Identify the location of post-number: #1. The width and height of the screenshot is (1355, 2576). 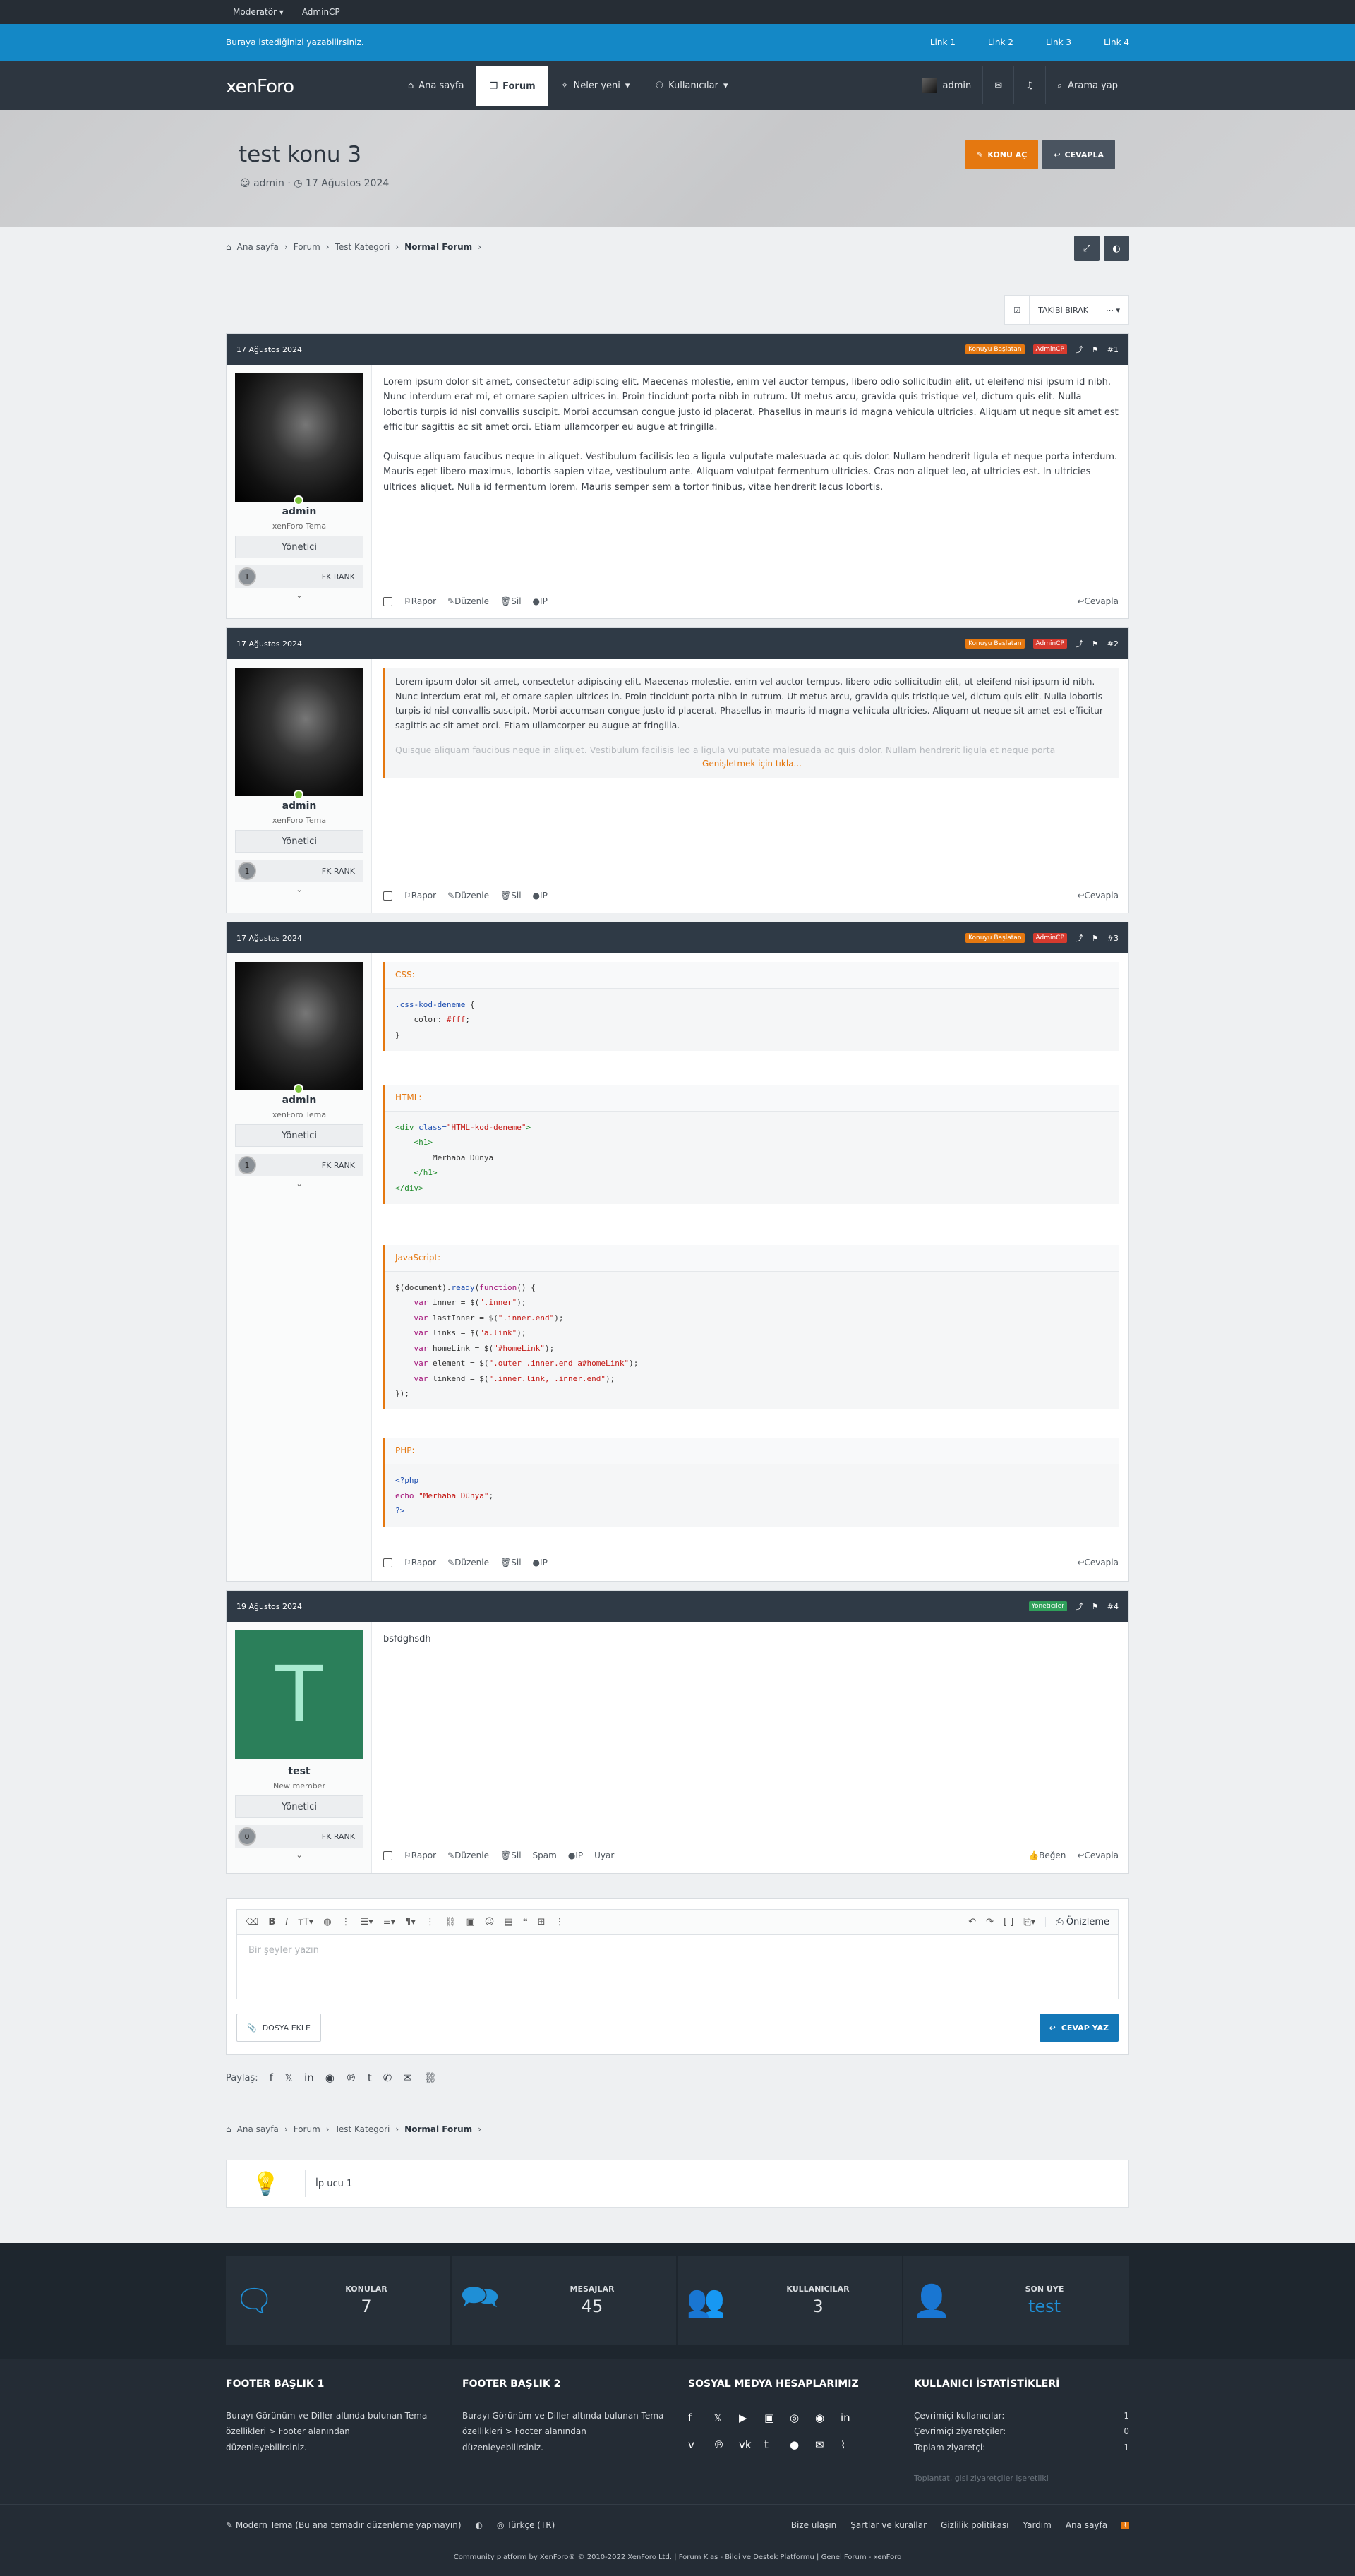
(1113, 349).